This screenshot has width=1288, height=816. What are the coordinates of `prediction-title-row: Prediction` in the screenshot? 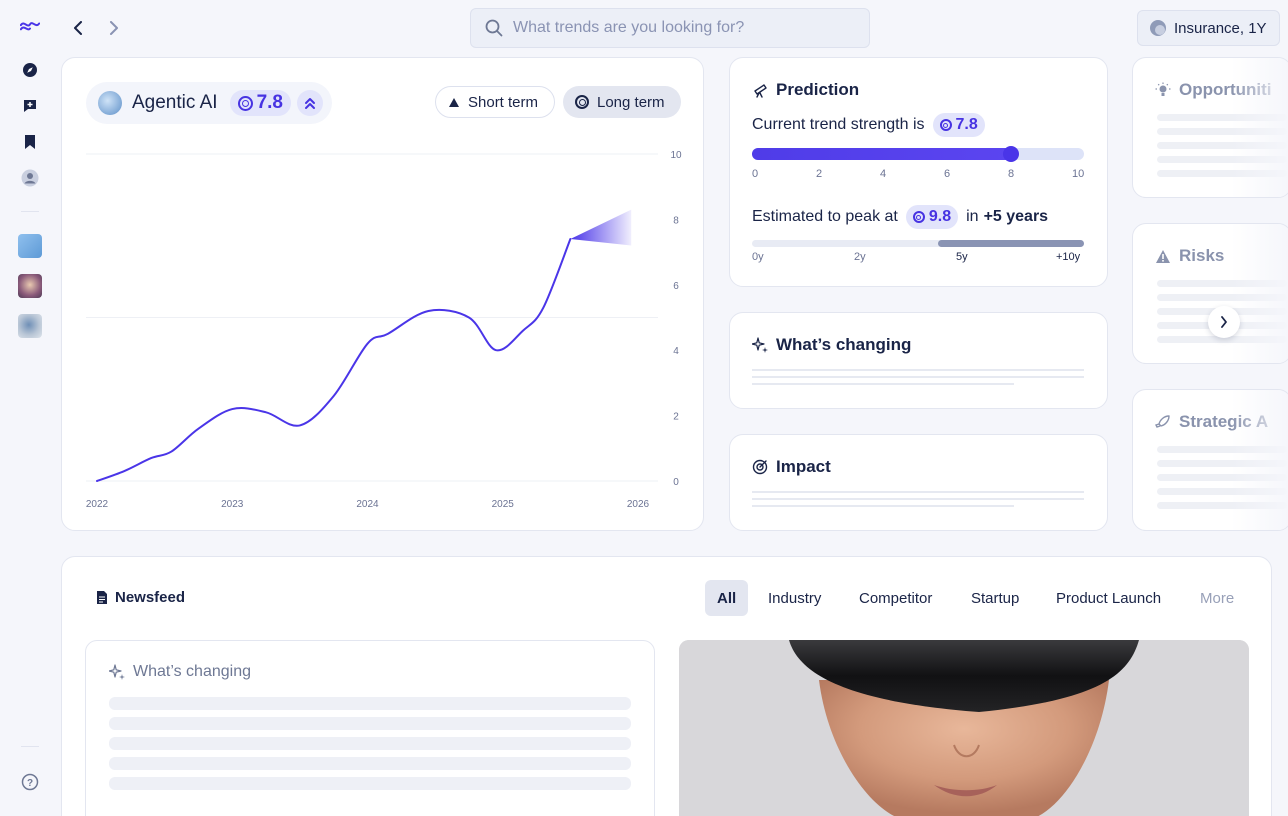 It's located at (805, 90).